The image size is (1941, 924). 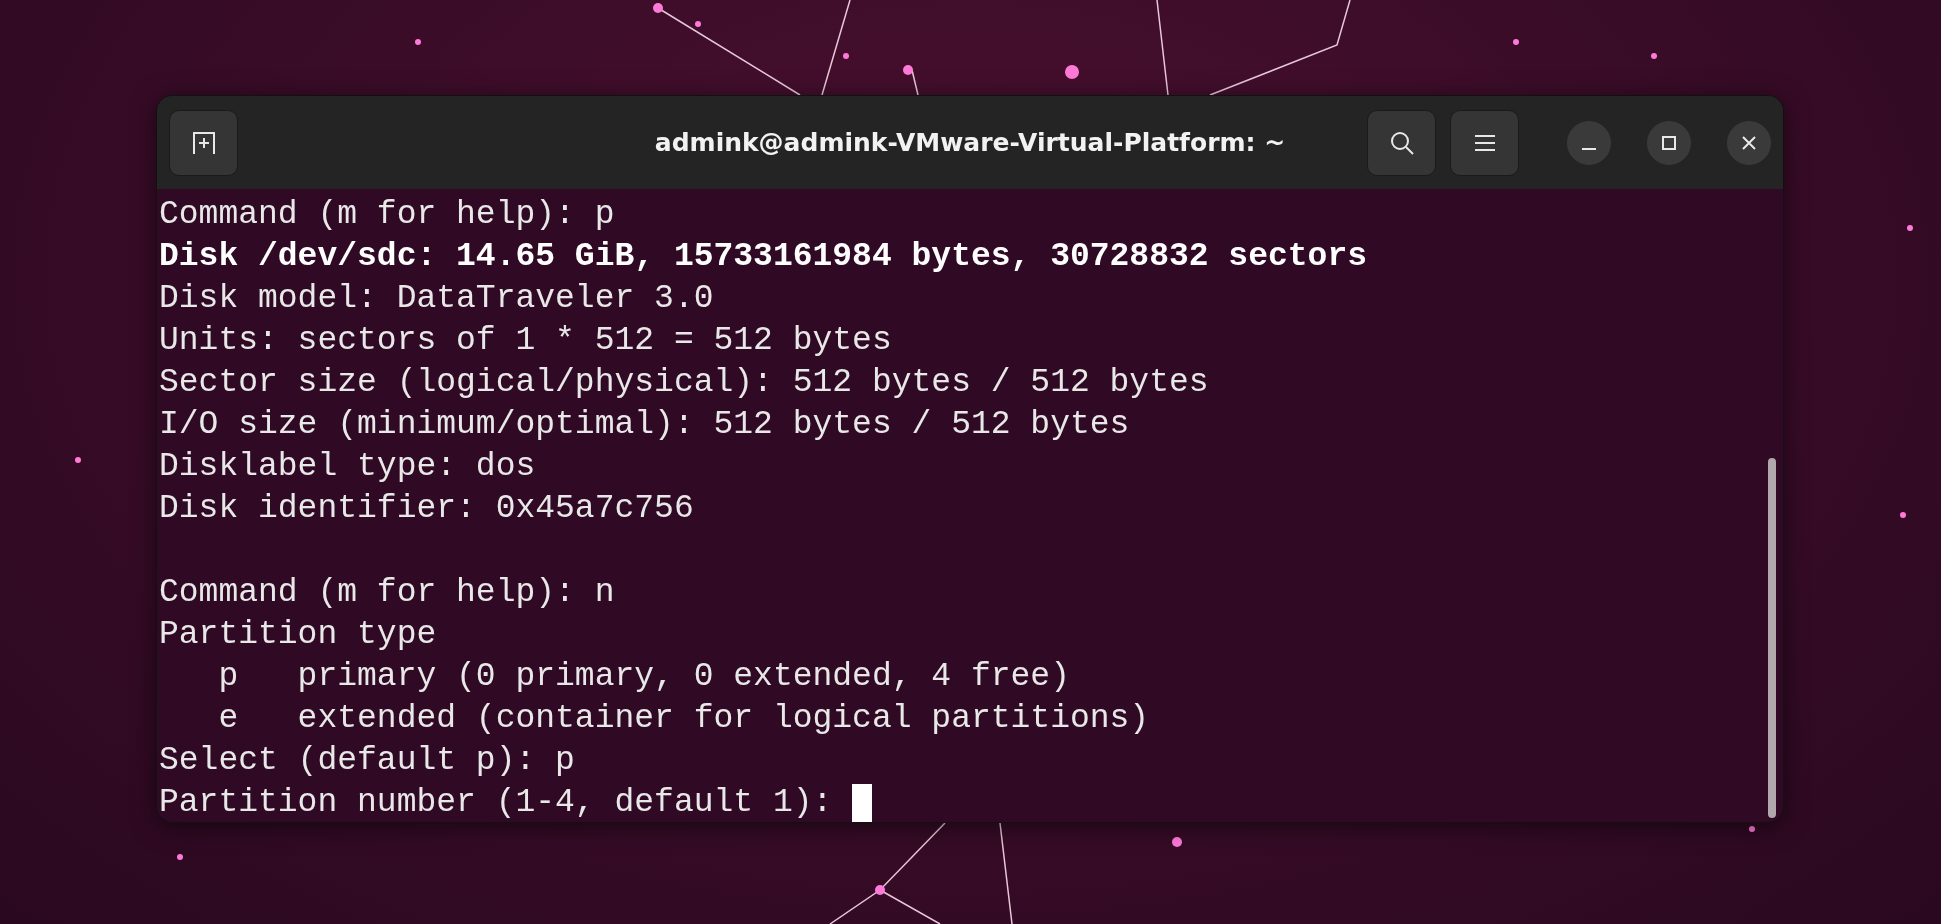 I want to click on terminal-line: Disk model: DataTraveler 3.0, so click(x=436, y=299).